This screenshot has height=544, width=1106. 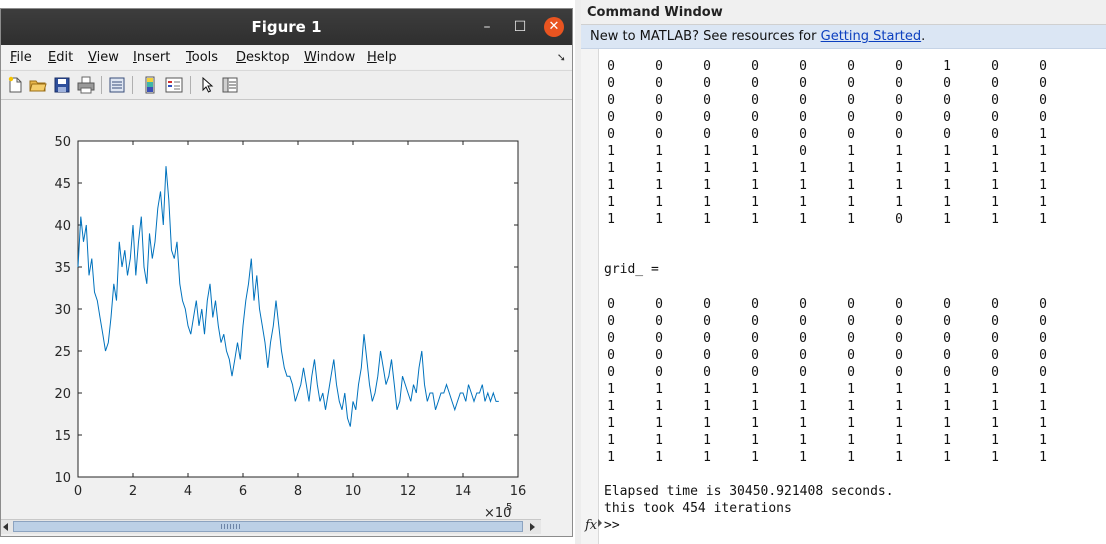 What do you see at coordinates (92, 57) in the screenshot?
I see `menu-mnemonic: V` at bounding box center [92, 57].